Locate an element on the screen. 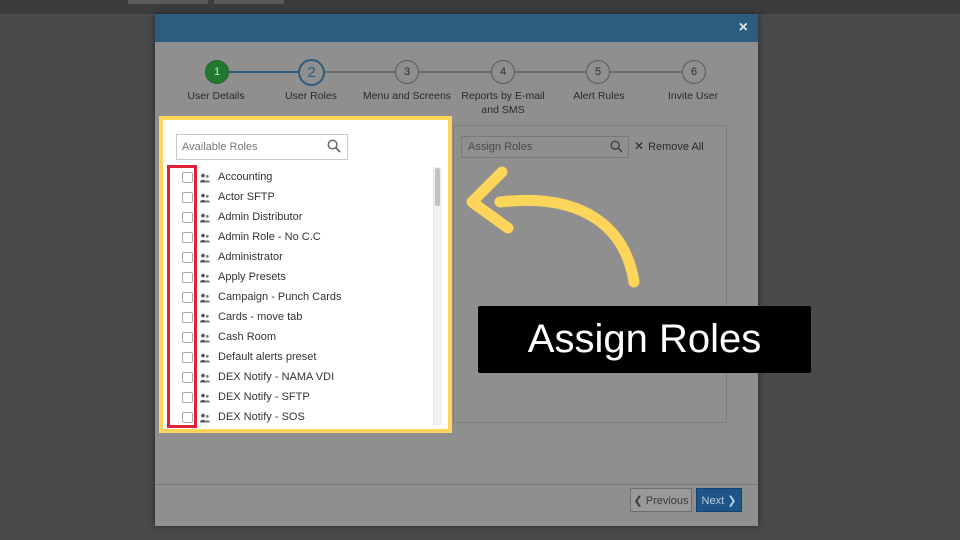 The height and width of the screenshot is (540, 960). chevron-left-icon: ❮ is located at coordinates (639, 500).